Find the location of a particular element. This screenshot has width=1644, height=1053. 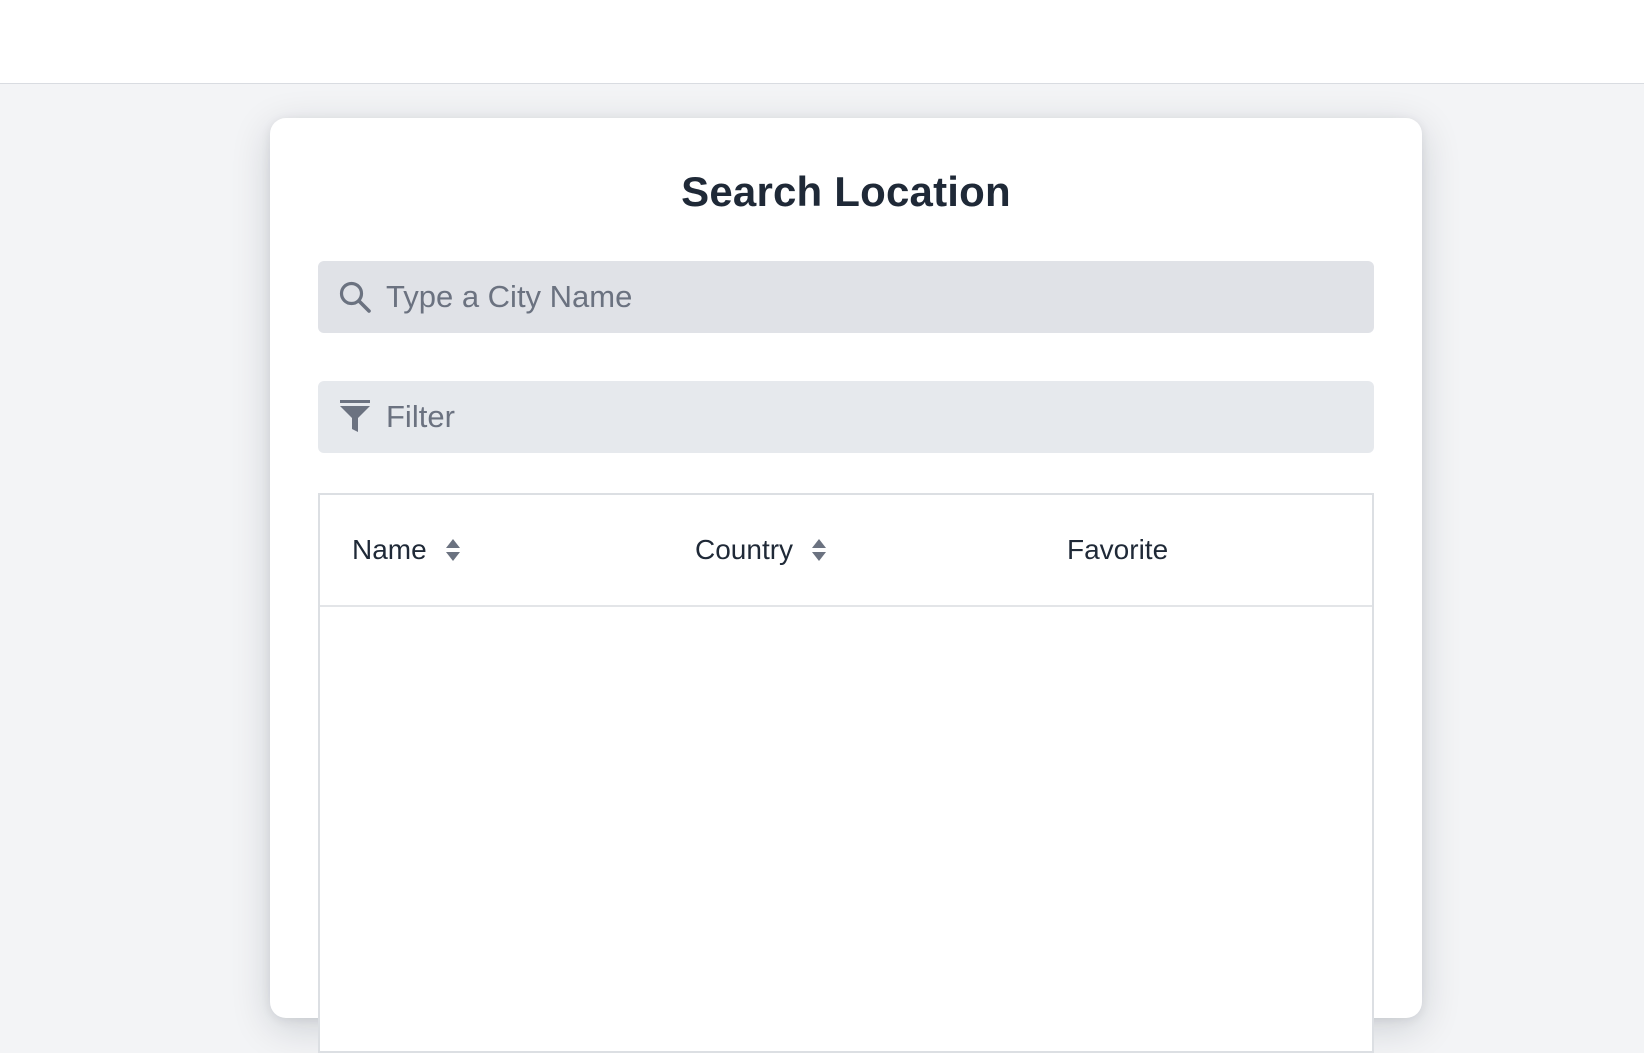

filter-field is located at coordinates (846, 417).